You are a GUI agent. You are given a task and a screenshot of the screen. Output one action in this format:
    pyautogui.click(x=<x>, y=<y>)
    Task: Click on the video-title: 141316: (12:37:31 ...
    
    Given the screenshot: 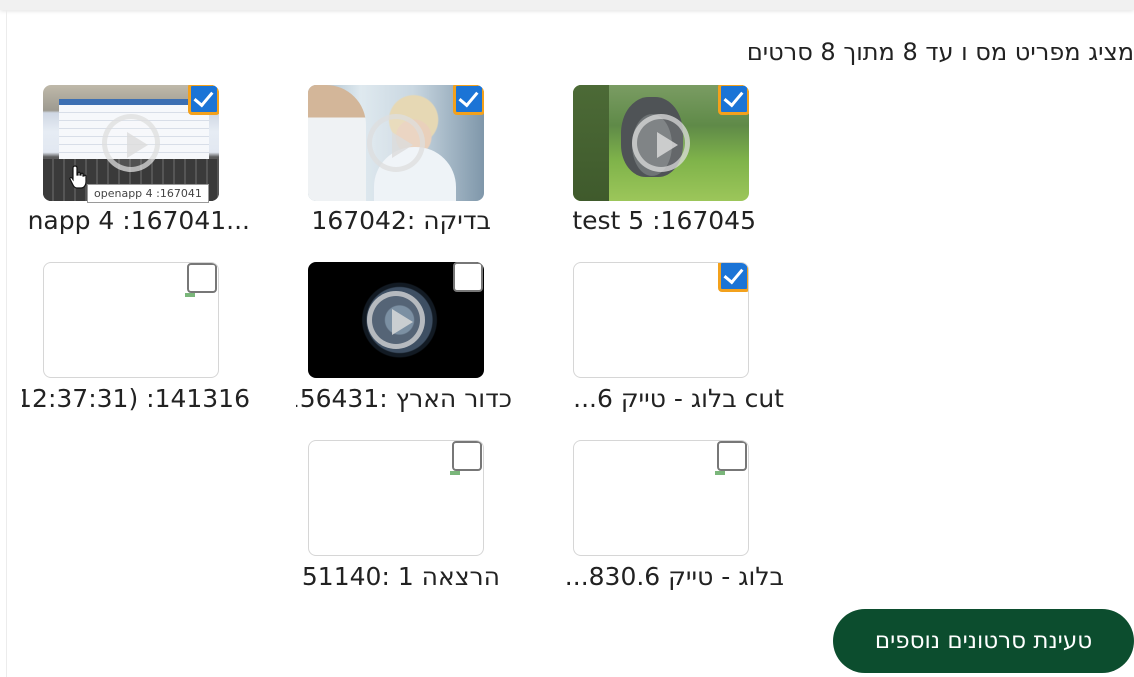 What is the action you would take?
    pyautogui.click(x=136, y=398)
    